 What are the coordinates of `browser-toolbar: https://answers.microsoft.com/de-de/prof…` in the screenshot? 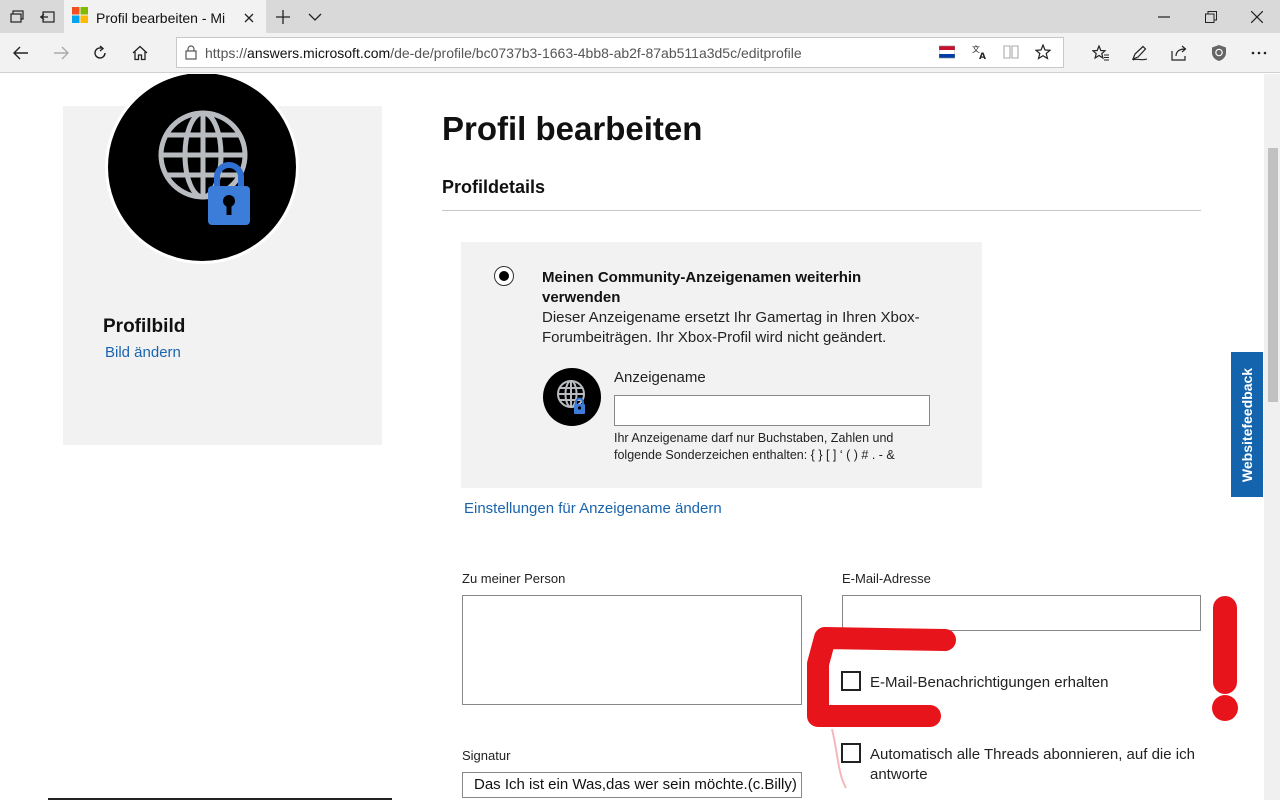 It's located at (640, 53).